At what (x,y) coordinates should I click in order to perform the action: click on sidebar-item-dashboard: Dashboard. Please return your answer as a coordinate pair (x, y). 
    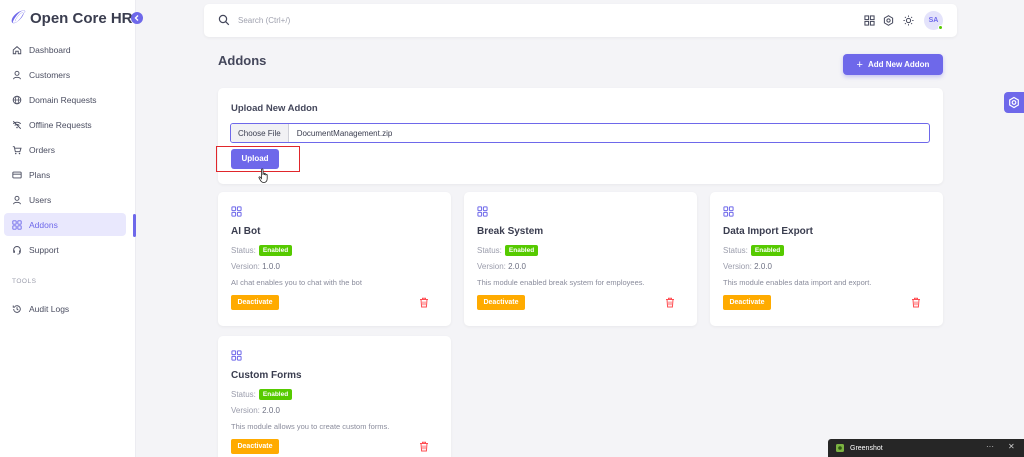
    Looking at the image, I should click on (70, 49).